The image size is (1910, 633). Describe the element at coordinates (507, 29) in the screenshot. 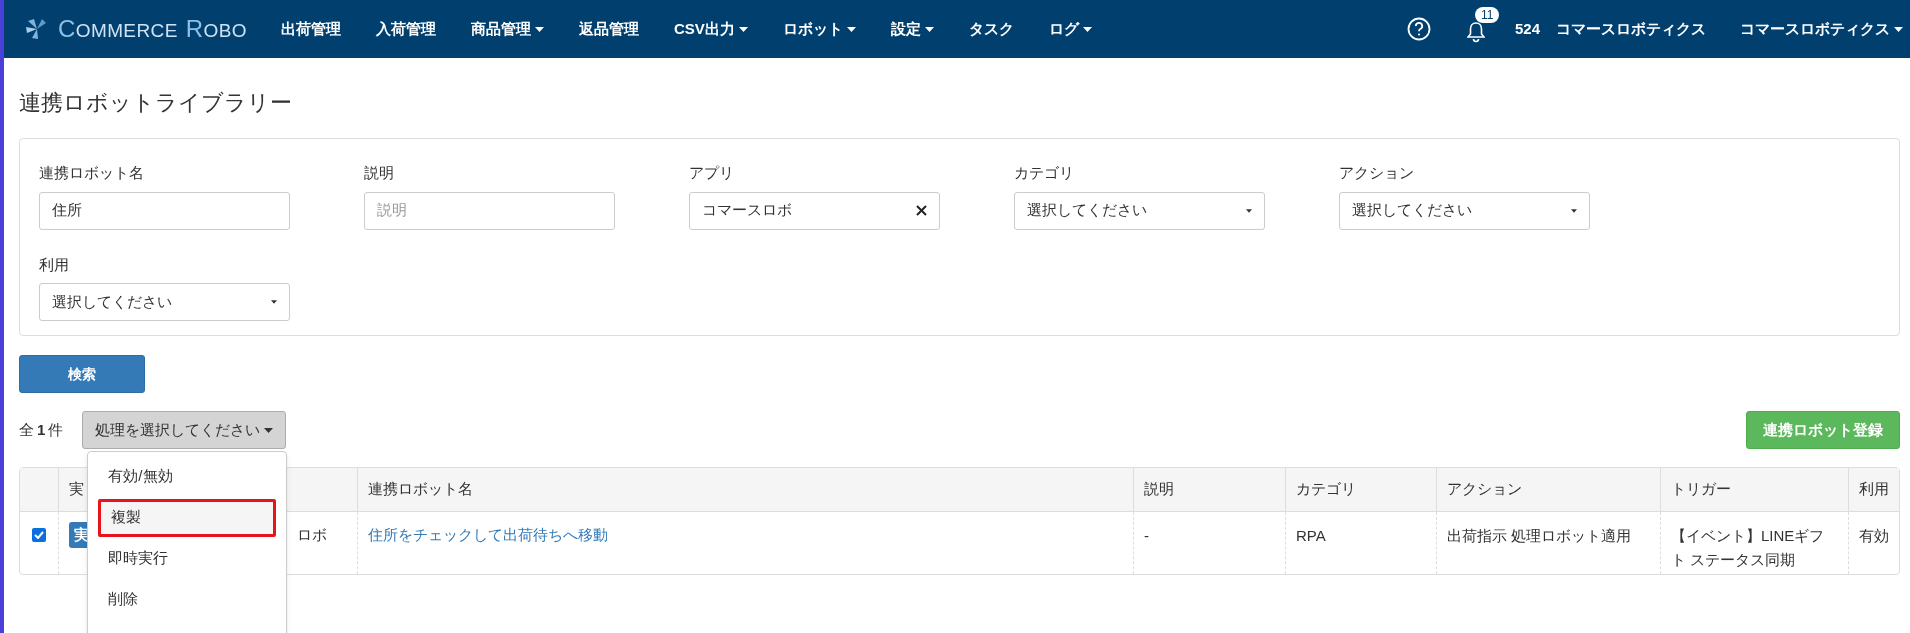

I see `nav-link: 商品管理` at that location.